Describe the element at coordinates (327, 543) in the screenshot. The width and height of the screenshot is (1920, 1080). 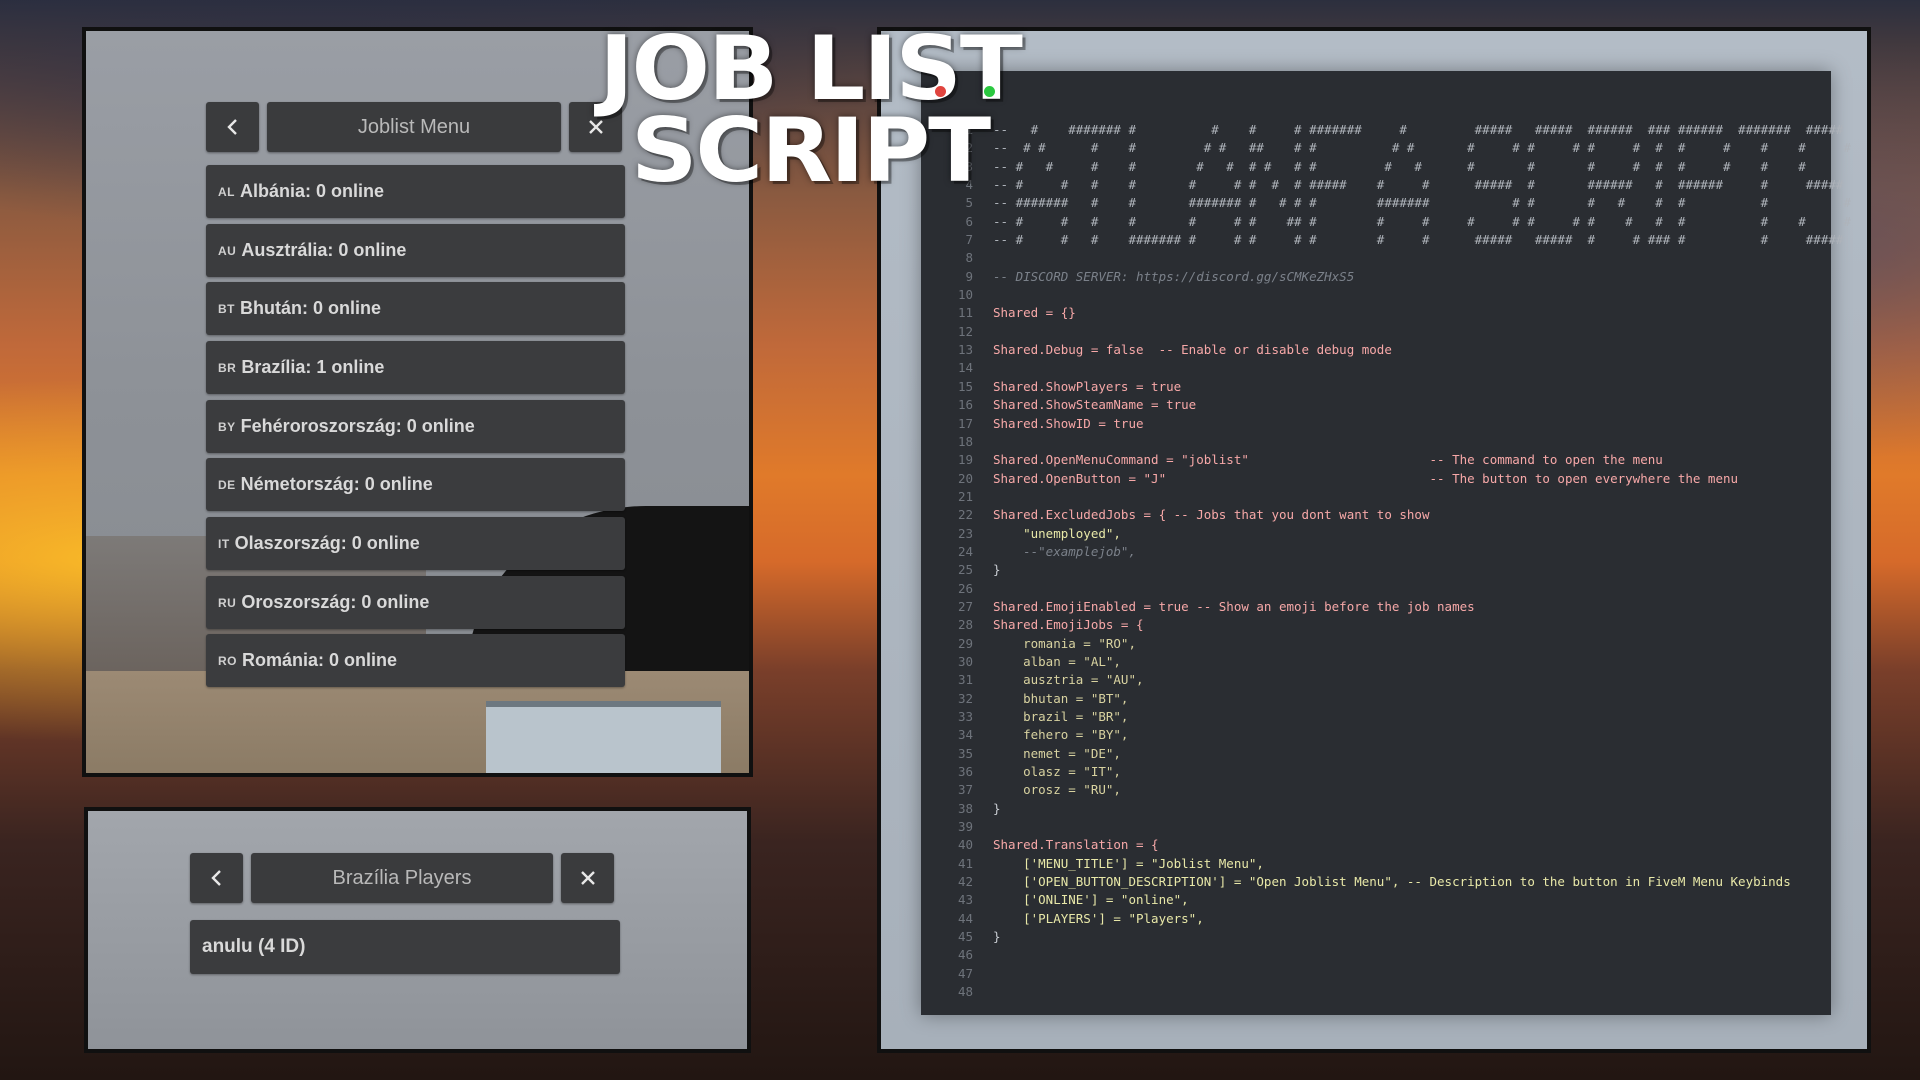
I see `job-item-label: Olaszország: 0 online` at that location.